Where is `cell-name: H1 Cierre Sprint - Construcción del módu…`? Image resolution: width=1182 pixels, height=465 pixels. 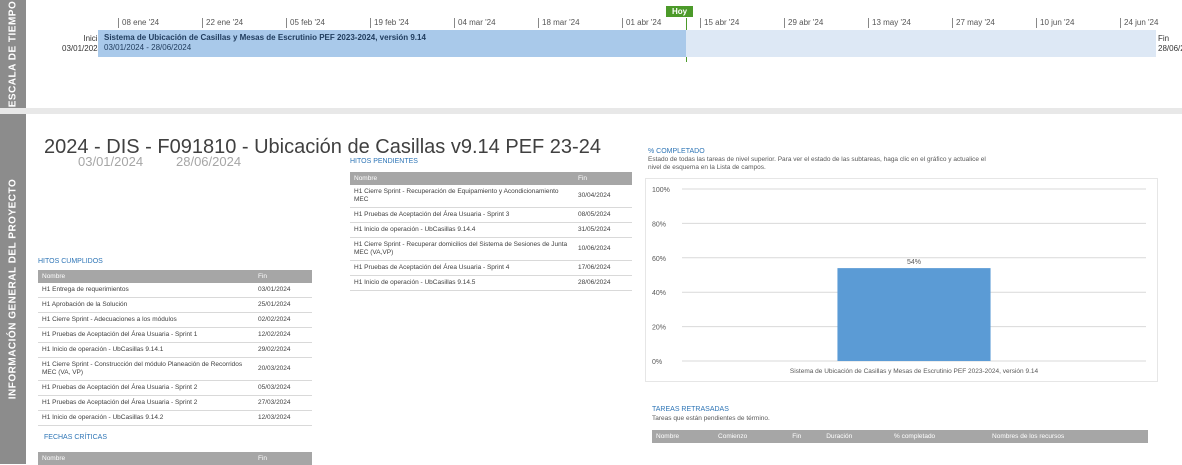
cell-name: H1 Cierre Sprint - Construcción del módu… is located at coordinates (146, 369).